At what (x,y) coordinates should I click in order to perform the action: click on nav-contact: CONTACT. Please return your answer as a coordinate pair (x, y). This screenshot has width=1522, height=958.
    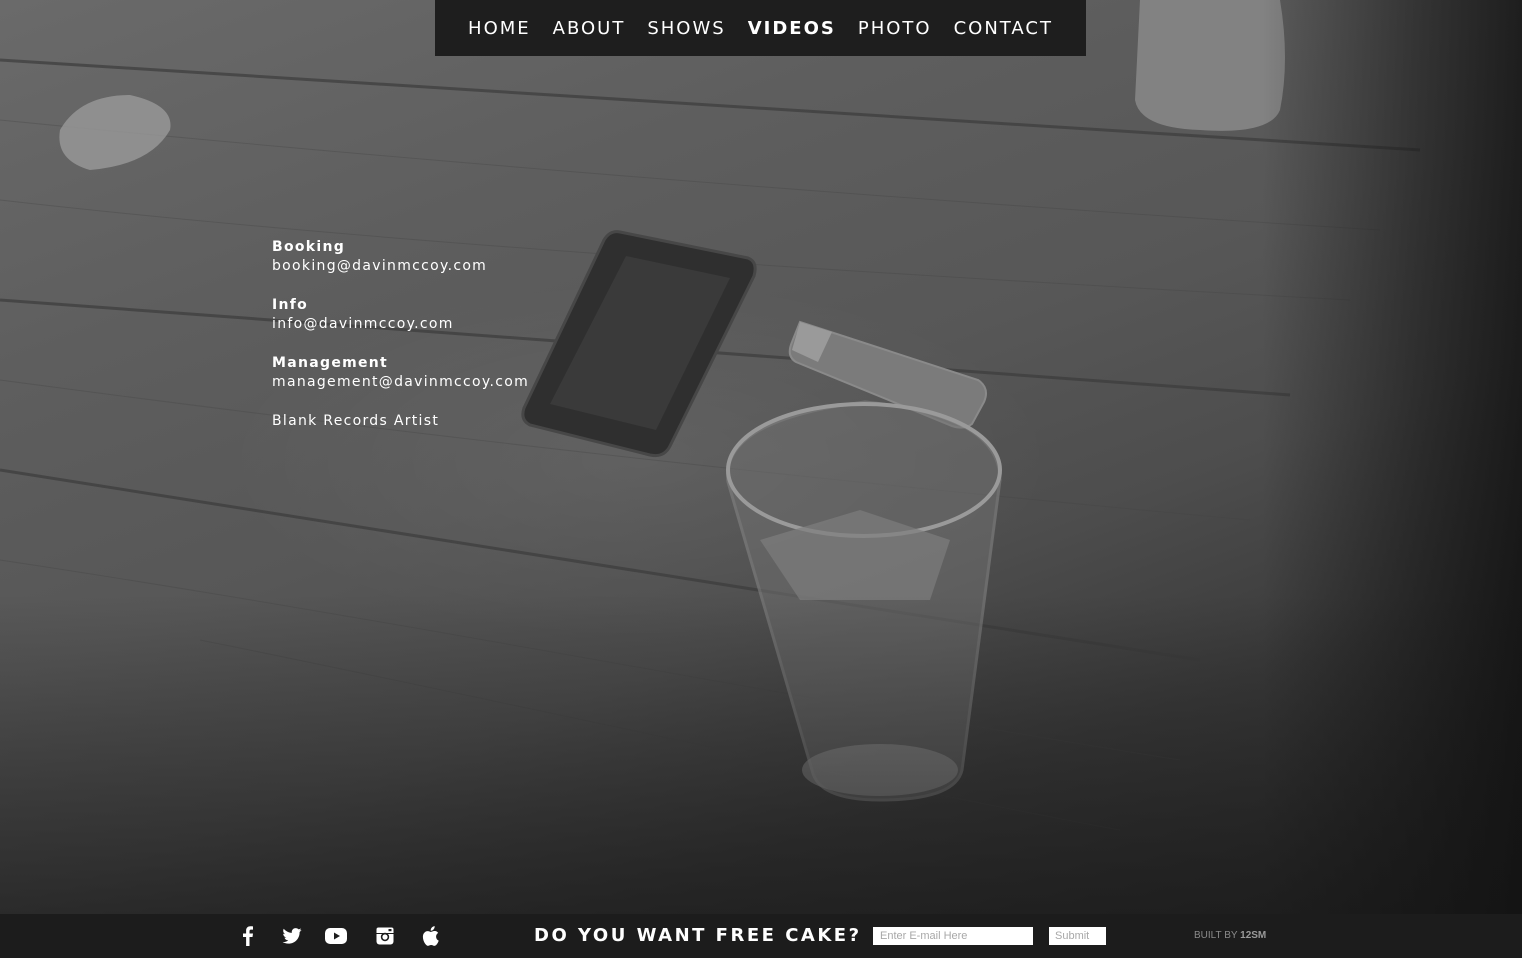
    Looking at the image, I should click on (1003, 28).